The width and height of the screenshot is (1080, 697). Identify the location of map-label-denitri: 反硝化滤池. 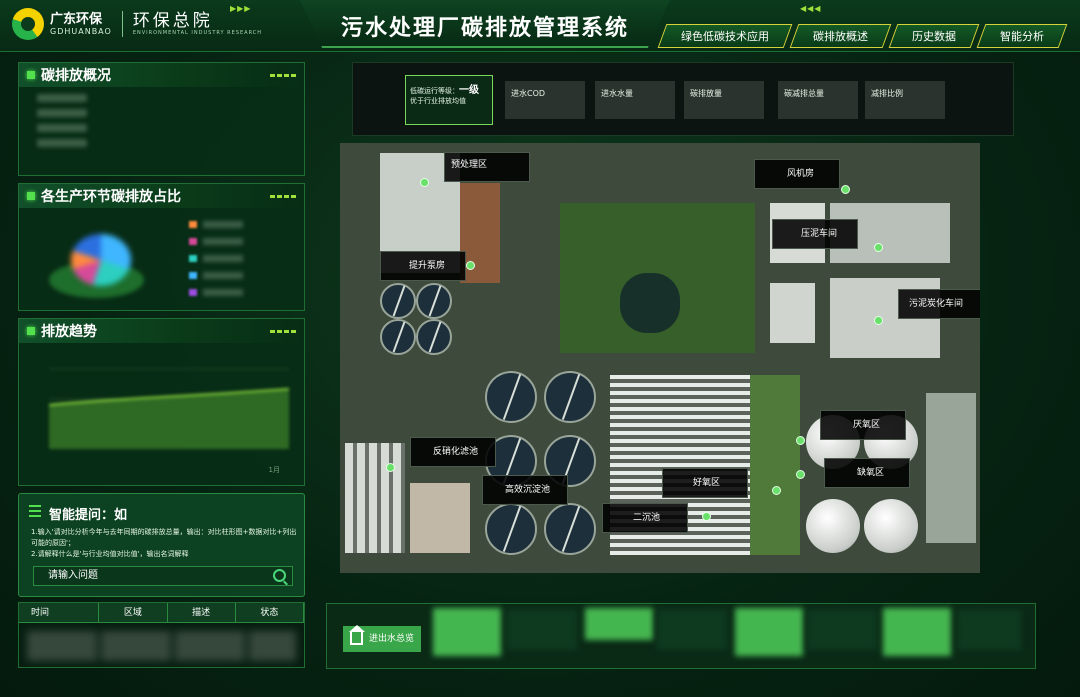
(453, 452).